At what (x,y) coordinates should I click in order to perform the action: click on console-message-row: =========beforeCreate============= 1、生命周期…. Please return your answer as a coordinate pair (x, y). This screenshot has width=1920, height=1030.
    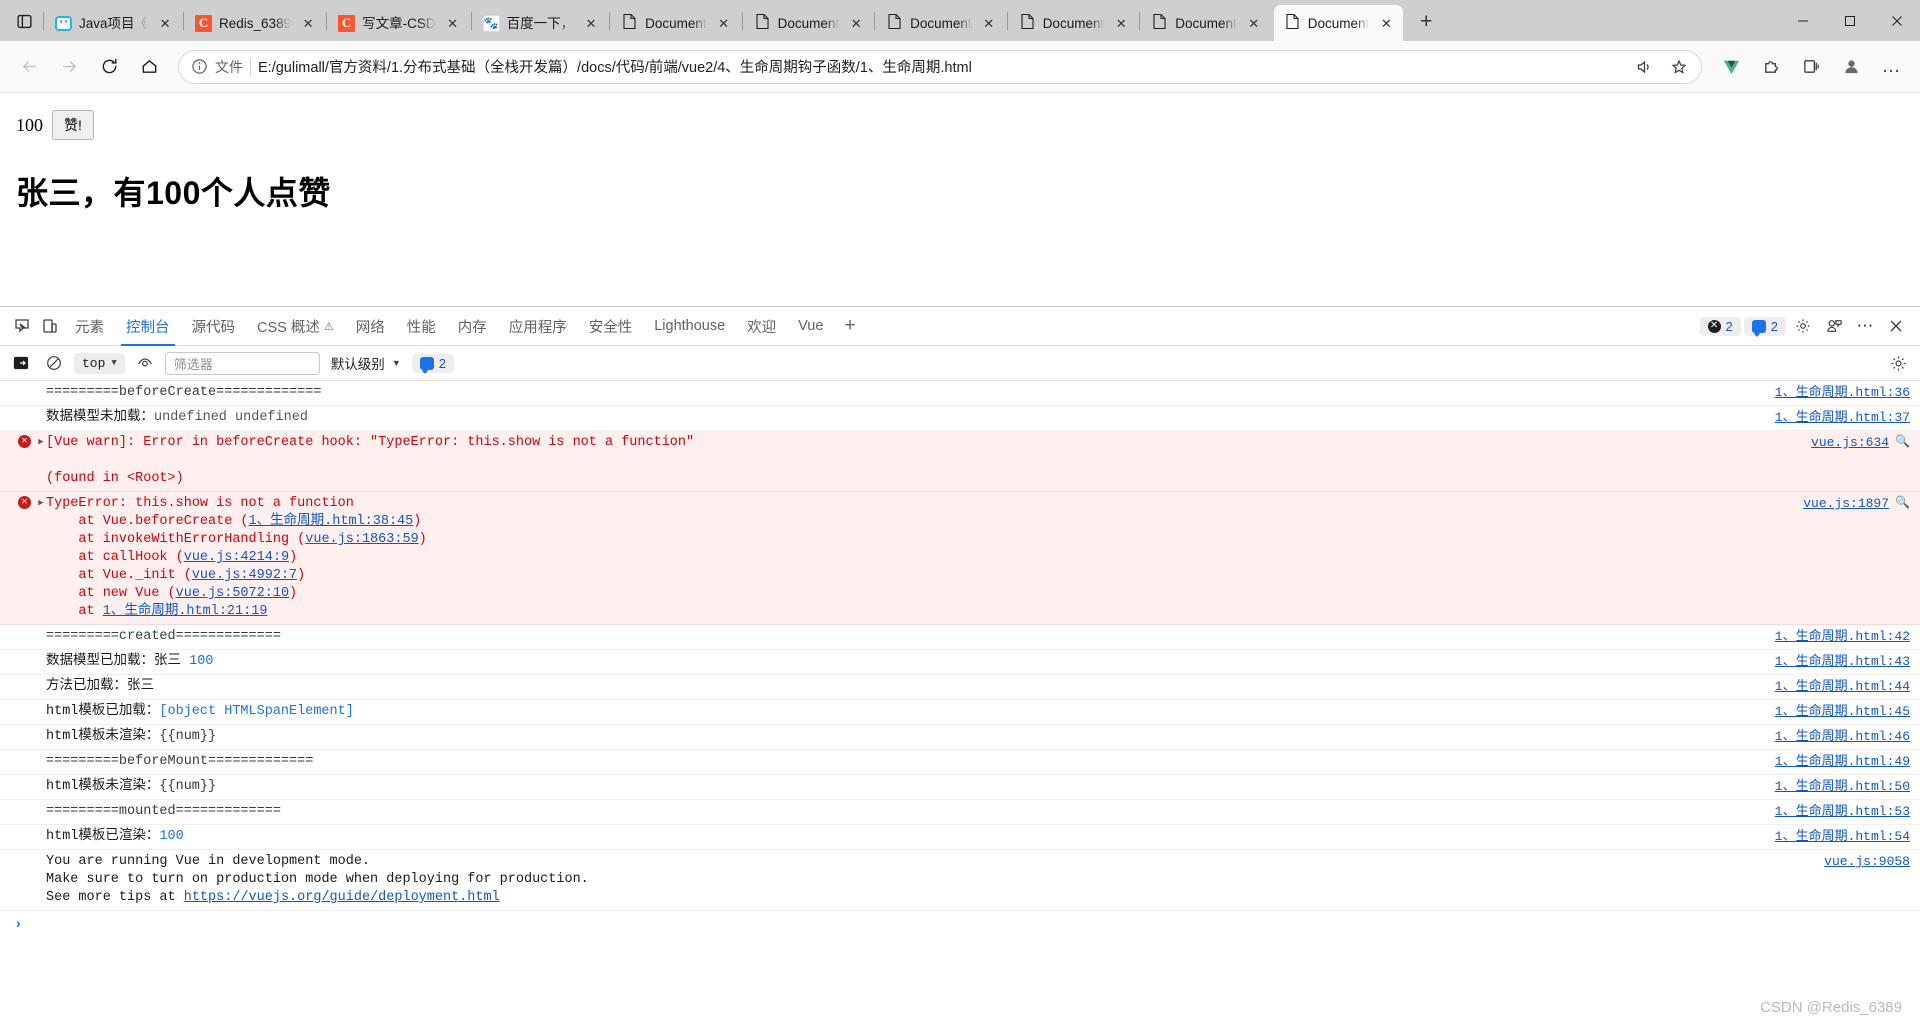
    Looking at the image, I should click on (960, 393).